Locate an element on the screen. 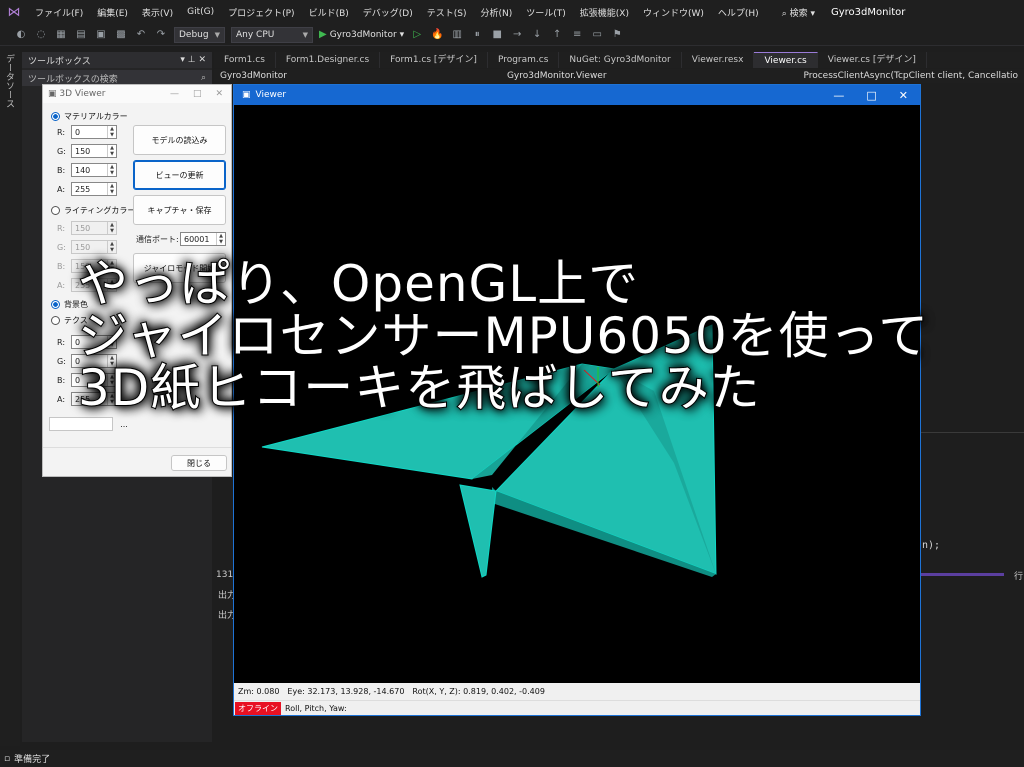  viewer-titlebar: ▣ Viewer — □ ✕ is located at coordinates (577, 95).